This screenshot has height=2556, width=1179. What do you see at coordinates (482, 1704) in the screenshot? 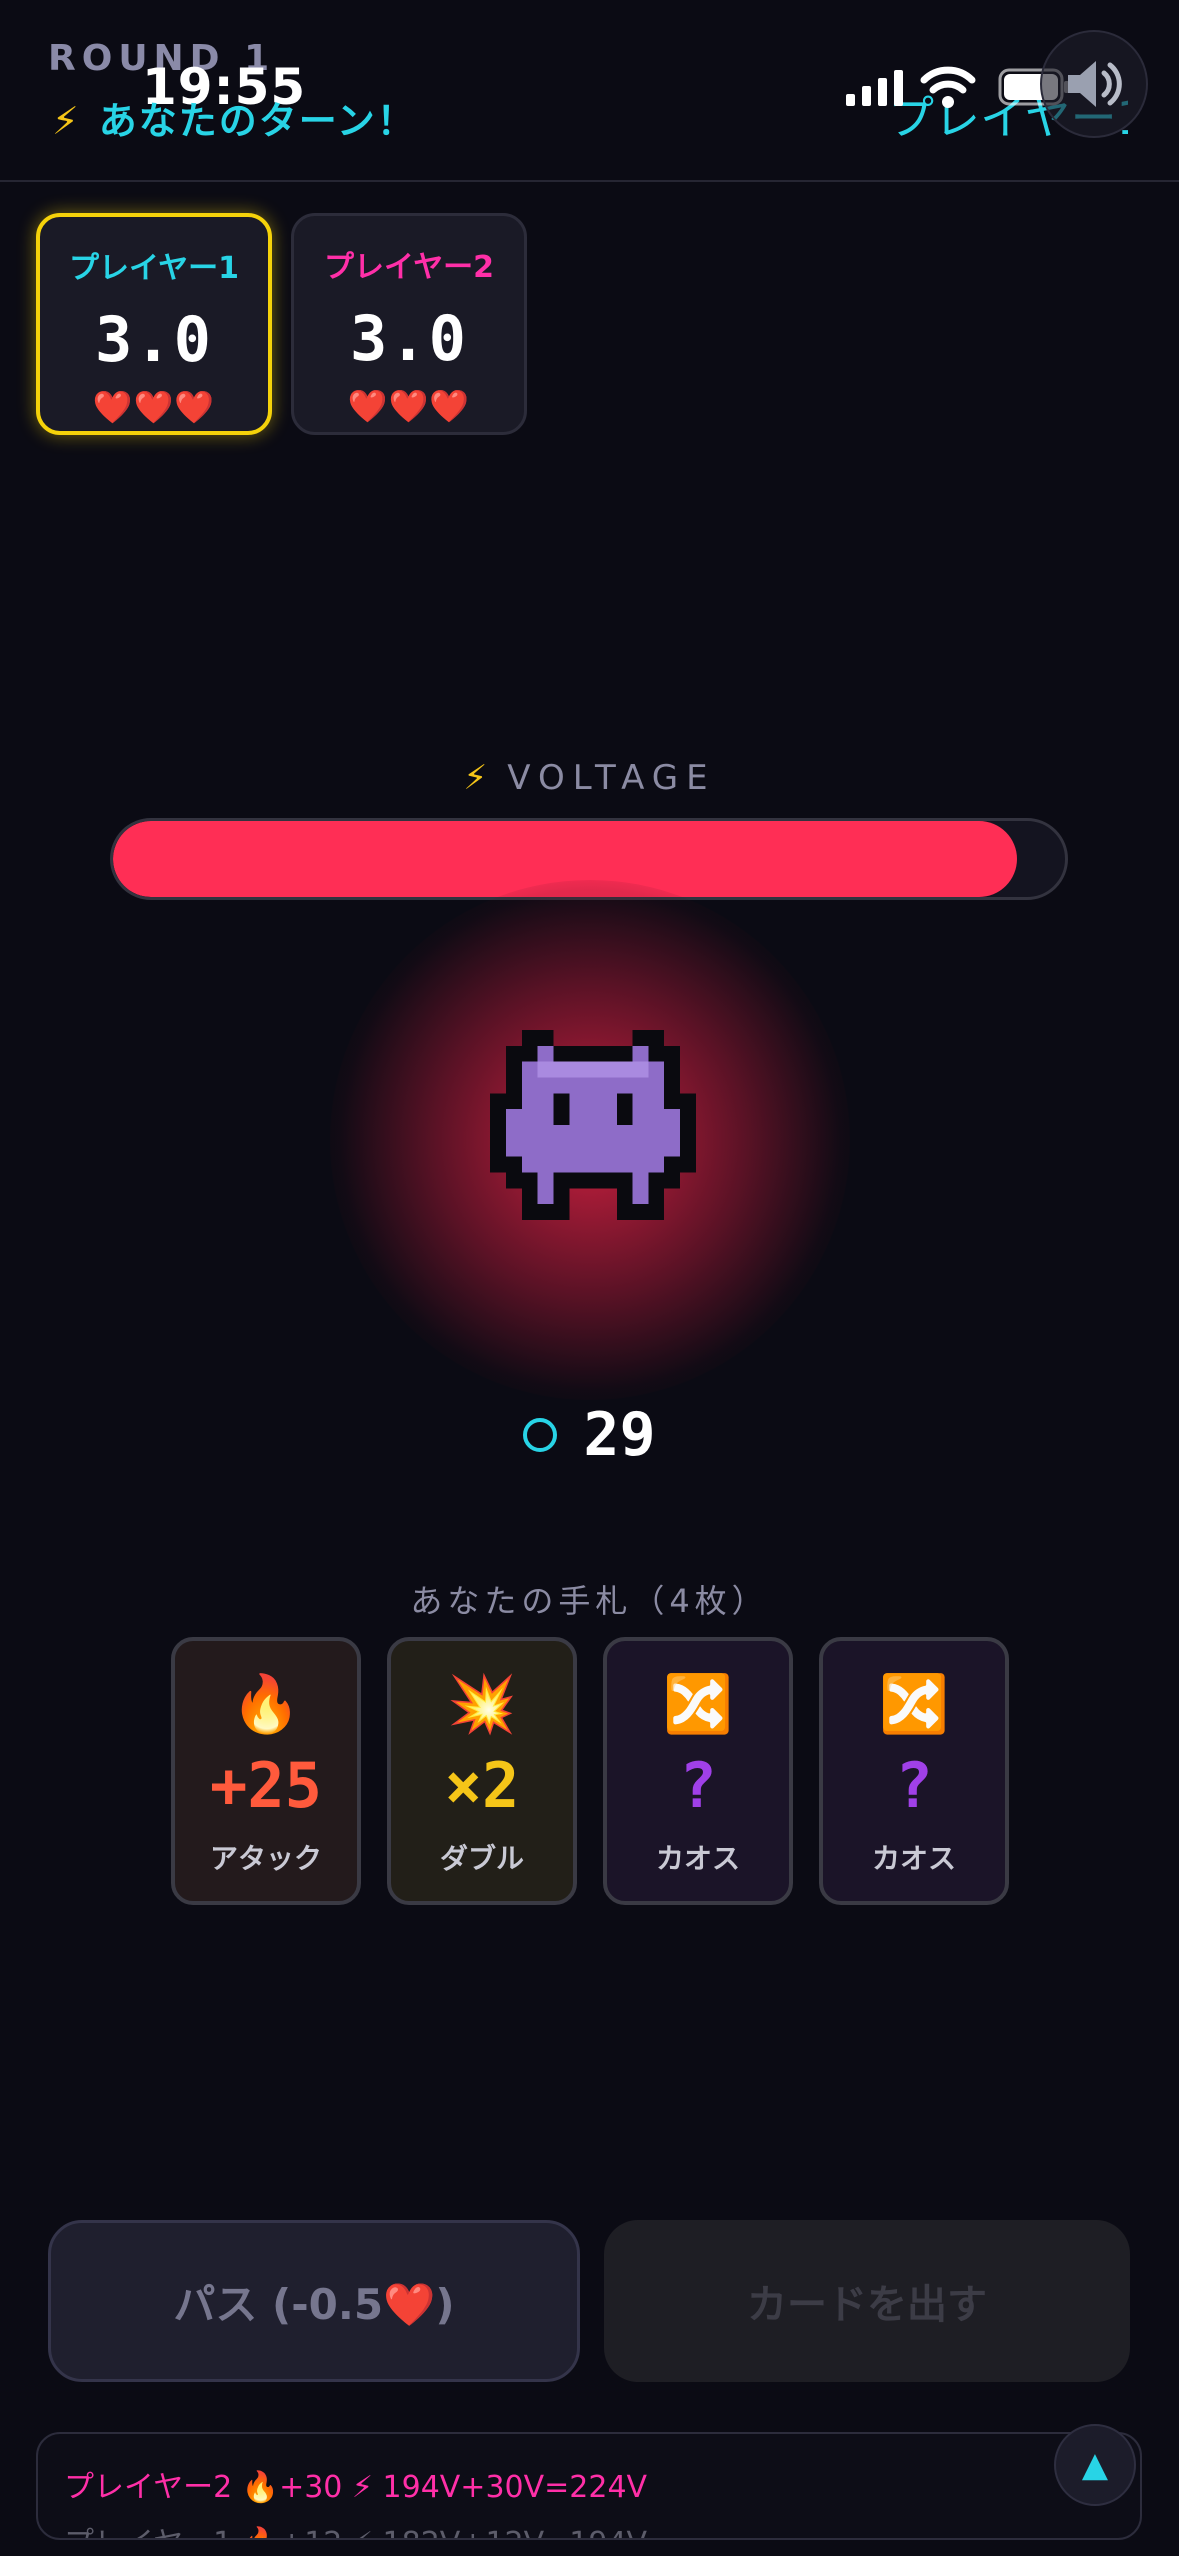
I see `explosion-icon: 💥` at bounding box center [482, 1704].